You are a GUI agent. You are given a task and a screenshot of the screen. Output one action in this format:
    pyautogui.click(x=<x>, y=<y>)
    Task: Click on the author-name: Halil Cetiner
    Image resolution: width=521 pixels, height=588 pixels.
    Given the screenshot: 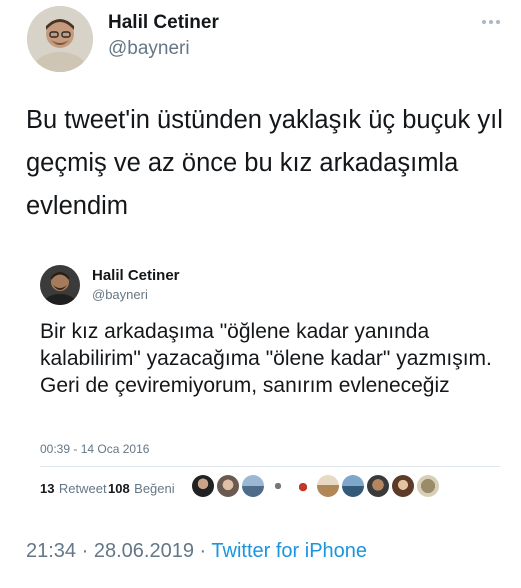 What is the action you would take?
    pyautogui.click(x=163, y=23)
    